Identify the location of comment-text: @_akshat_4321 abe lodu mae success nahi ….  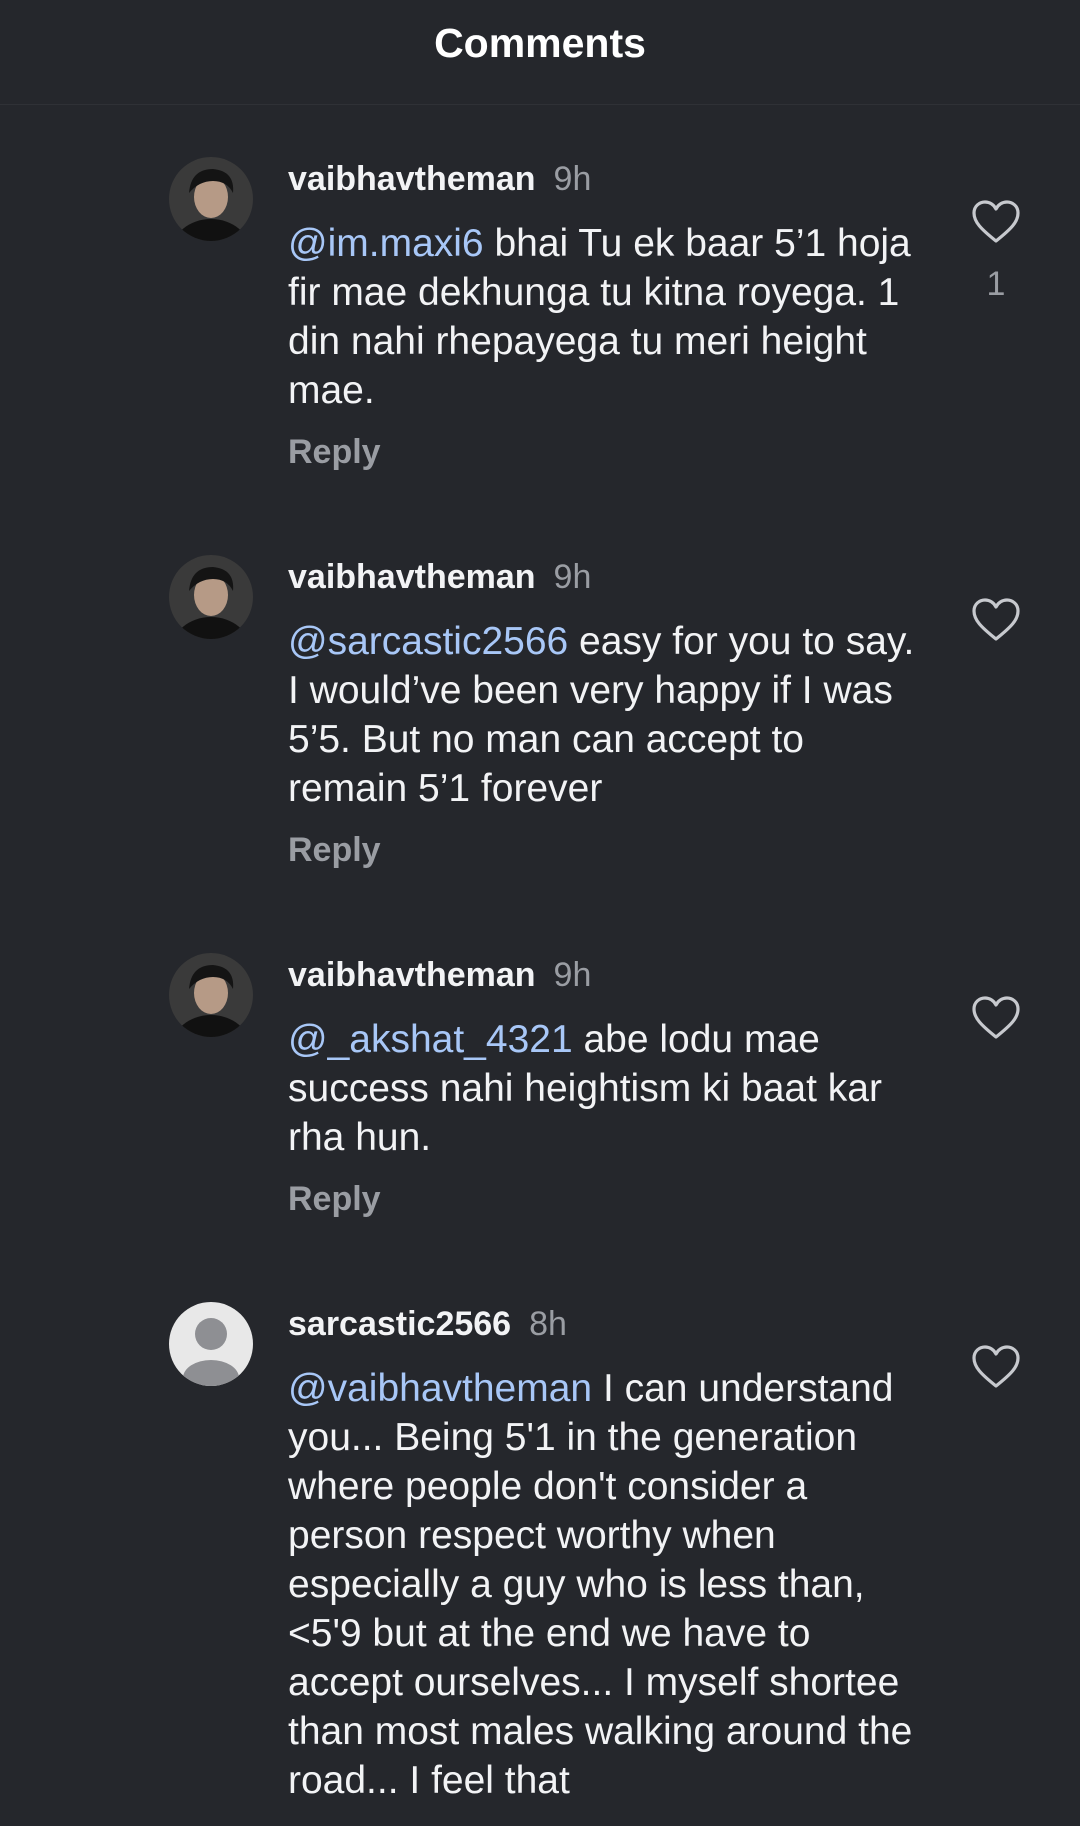
(608, 1088).